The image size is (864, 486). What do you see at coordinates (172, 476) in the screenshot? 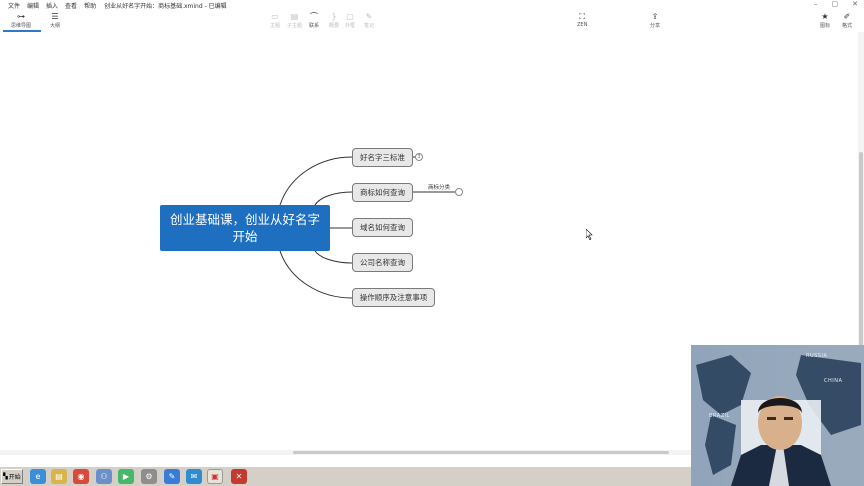
I see `feather-app-icon: ✎` at bounding box center [172, 476].